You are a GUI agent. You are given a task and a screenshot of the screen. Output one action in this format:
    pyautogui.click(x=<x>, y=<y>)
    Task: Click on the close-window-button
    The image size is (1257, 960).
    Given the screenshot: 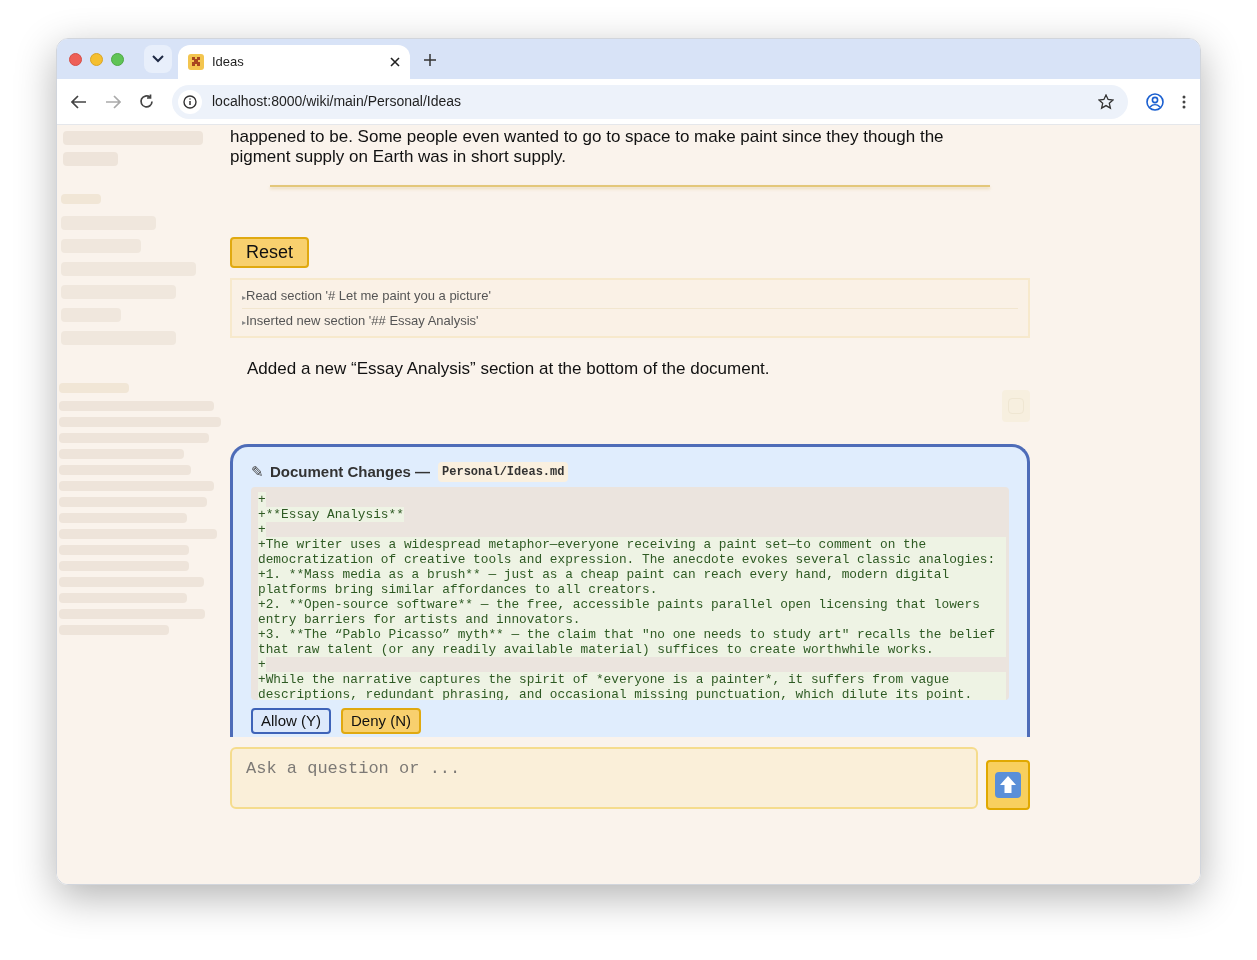 What is the action you would take?
    pyautogui.click(x=75, y=59)
    